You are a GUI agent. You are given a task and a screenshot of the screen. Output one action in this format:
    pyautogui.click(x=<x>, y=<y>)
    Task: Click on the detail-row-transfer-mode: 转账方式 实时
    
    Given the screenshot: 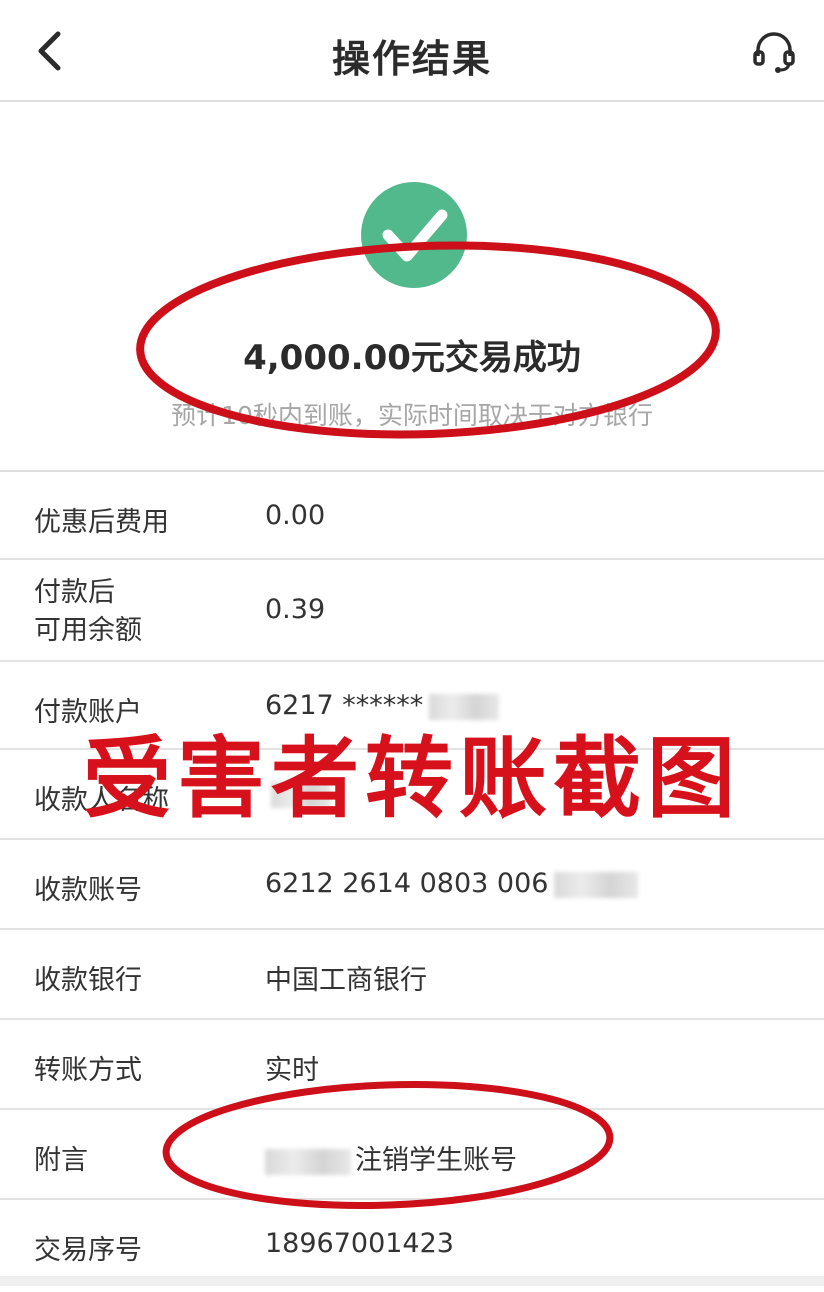 What is the action you would take?
    pyautogui.click(x=412, y=1065)
    